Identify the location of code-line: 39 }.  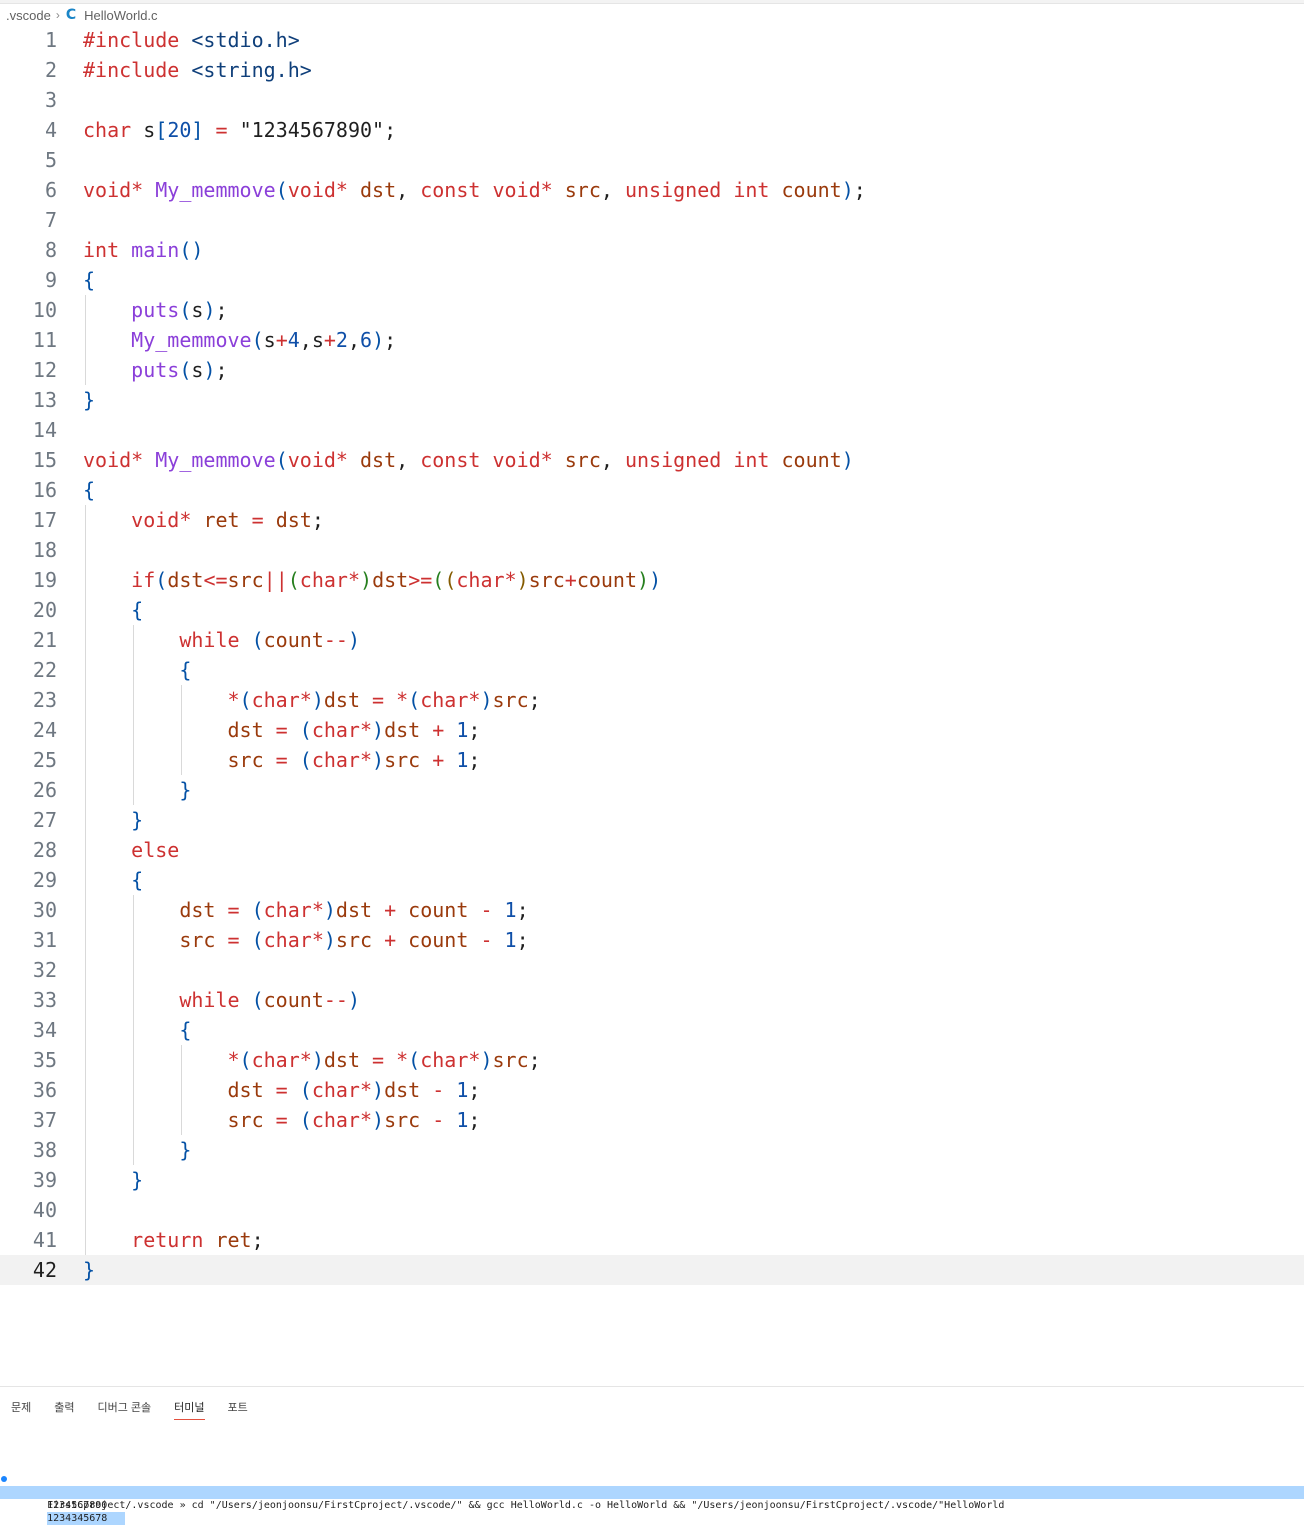
(652, 1180).